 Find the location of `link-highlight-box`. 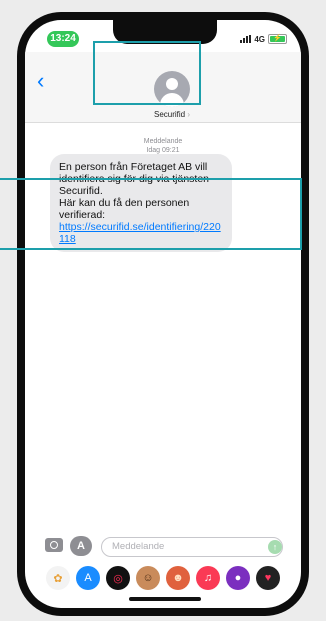

link-highlight-box is located at coordinates (151, 214).